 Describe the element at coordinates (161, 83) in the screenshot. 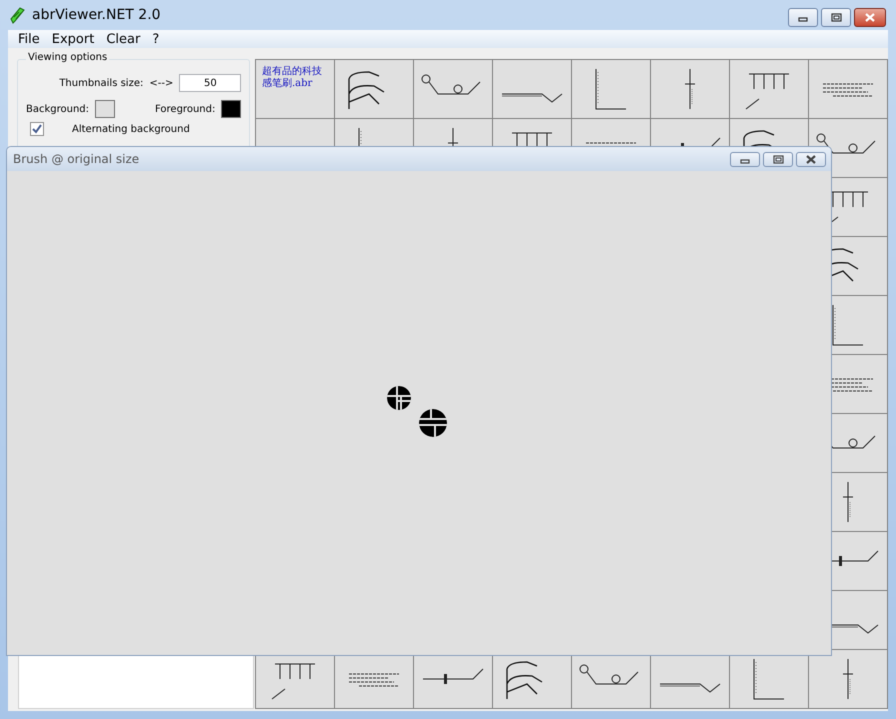

I see `resize-label: <-->` at that location.